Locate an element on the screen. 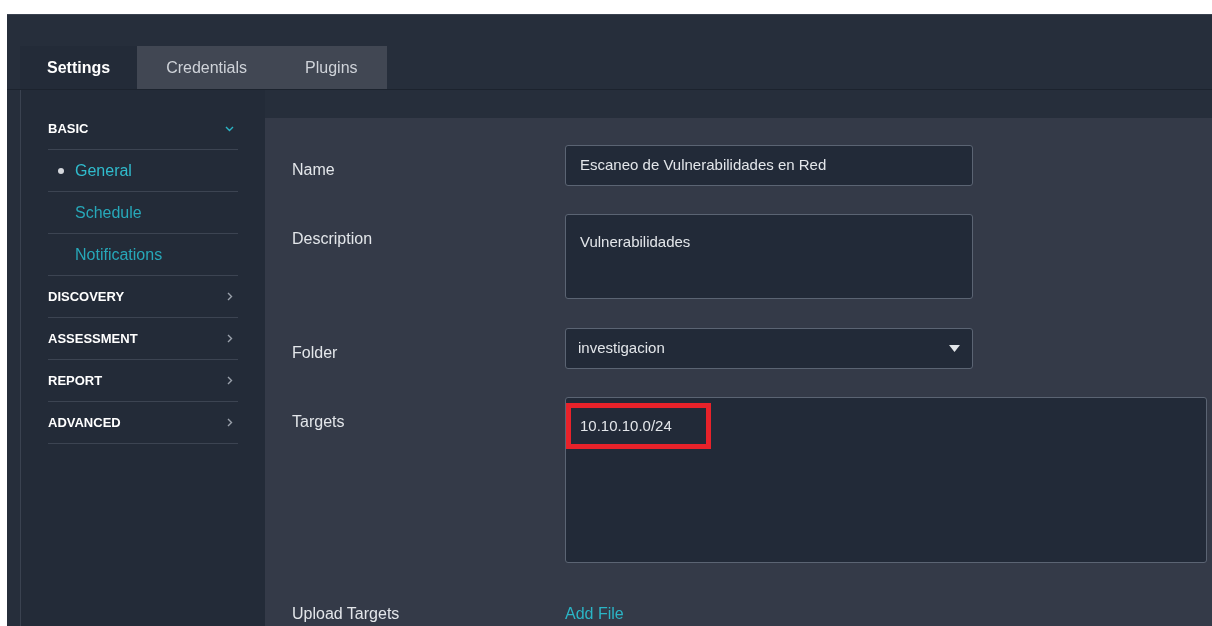  sidebar-item: Notifications is located at coordinates (110, 254).